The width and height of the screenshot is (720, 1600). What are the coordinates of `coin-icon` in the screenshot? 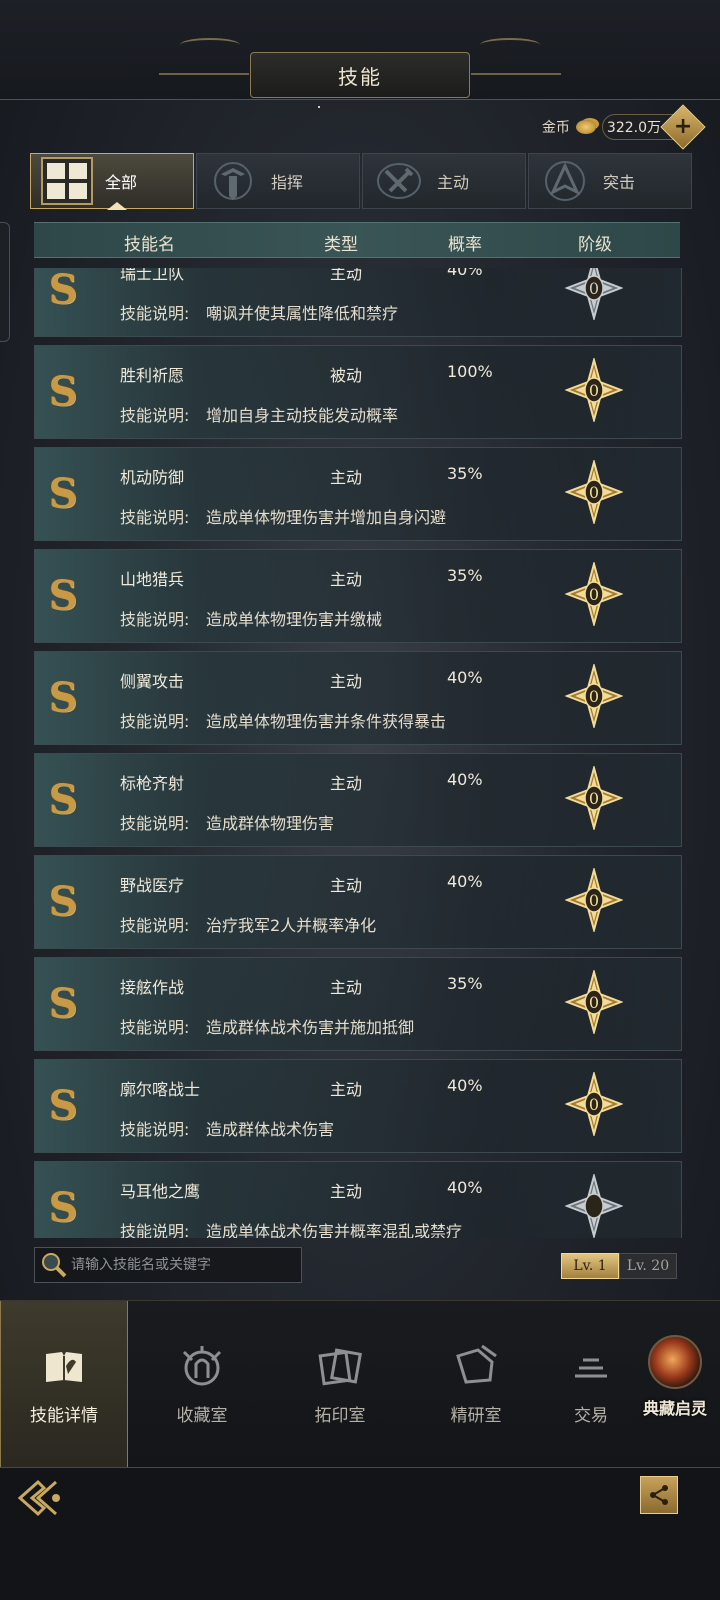 It's located at (585, 127).